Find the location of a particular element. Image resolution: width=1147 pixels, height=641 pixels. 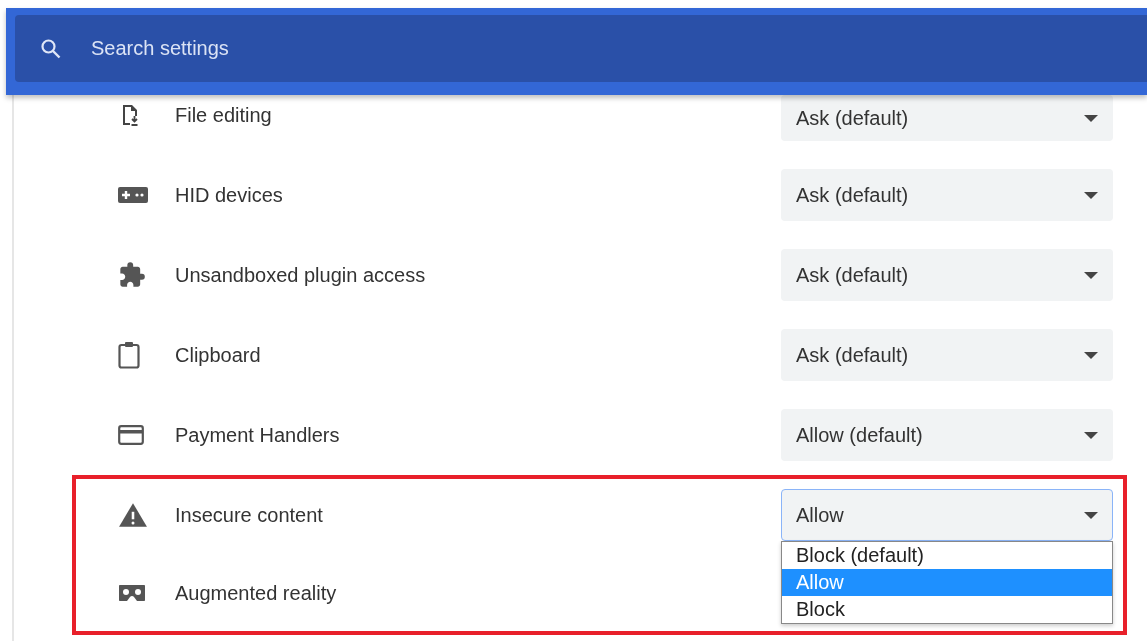

search-field: Search settings is located at coordinates (171, 48).